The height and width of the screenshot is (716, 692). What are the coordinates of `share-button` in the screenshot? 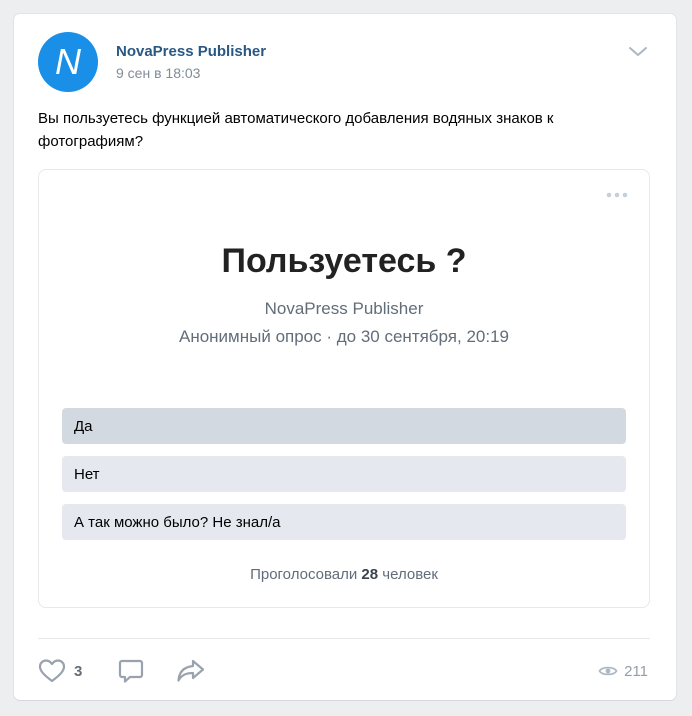 It's located at (191, 671).